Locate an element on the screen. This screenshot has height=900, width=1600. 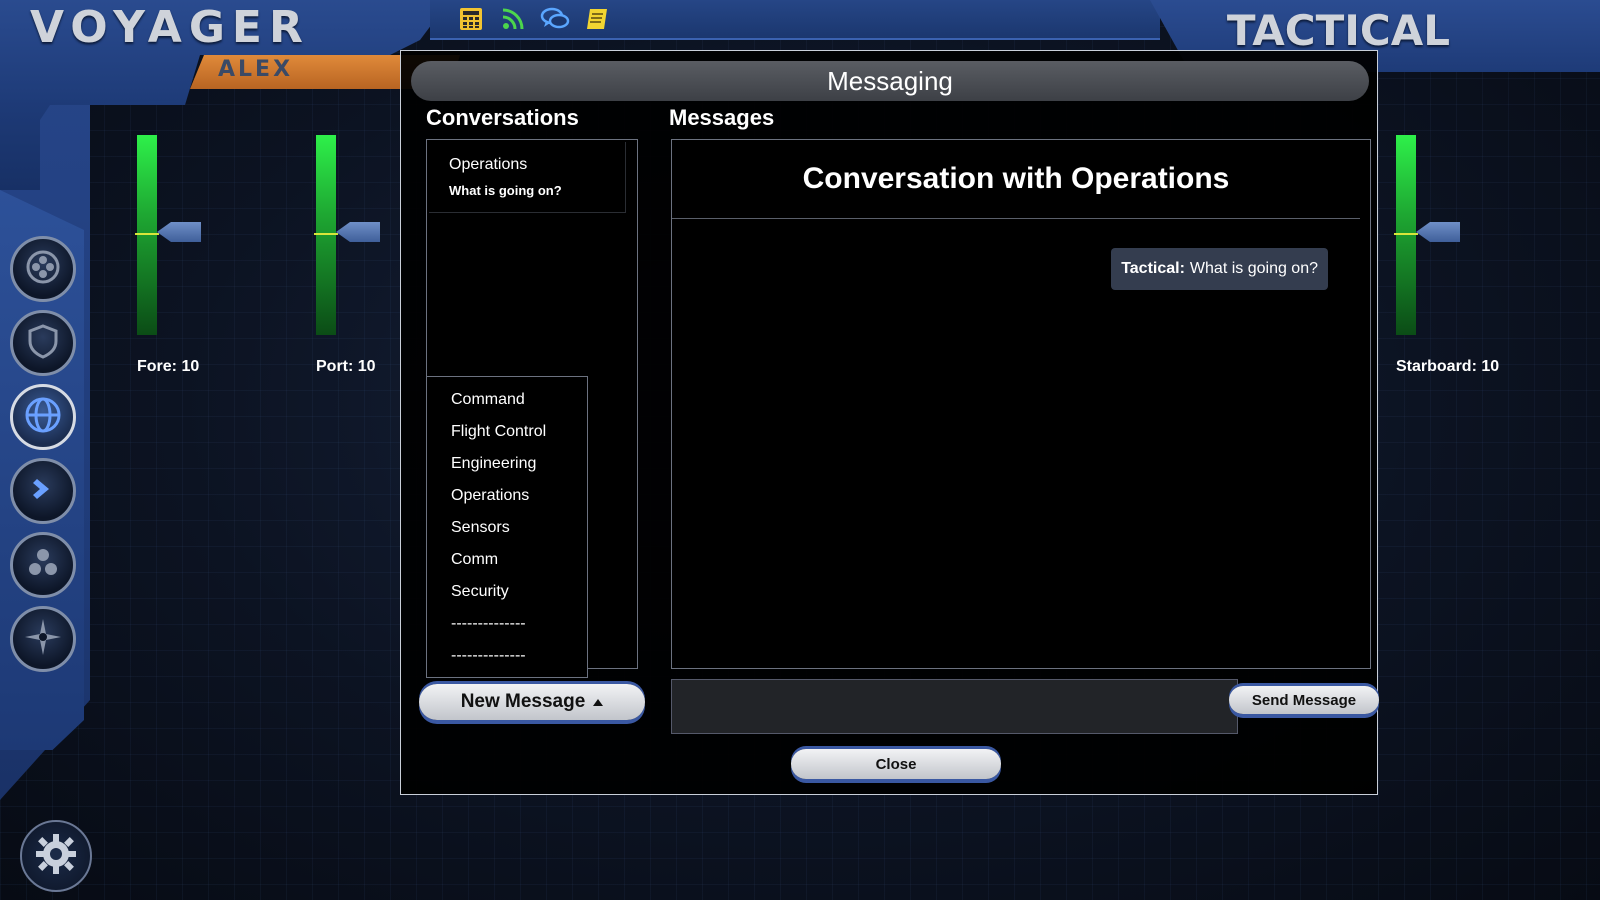
nav-shield-button is located at coordinates (43, 343).